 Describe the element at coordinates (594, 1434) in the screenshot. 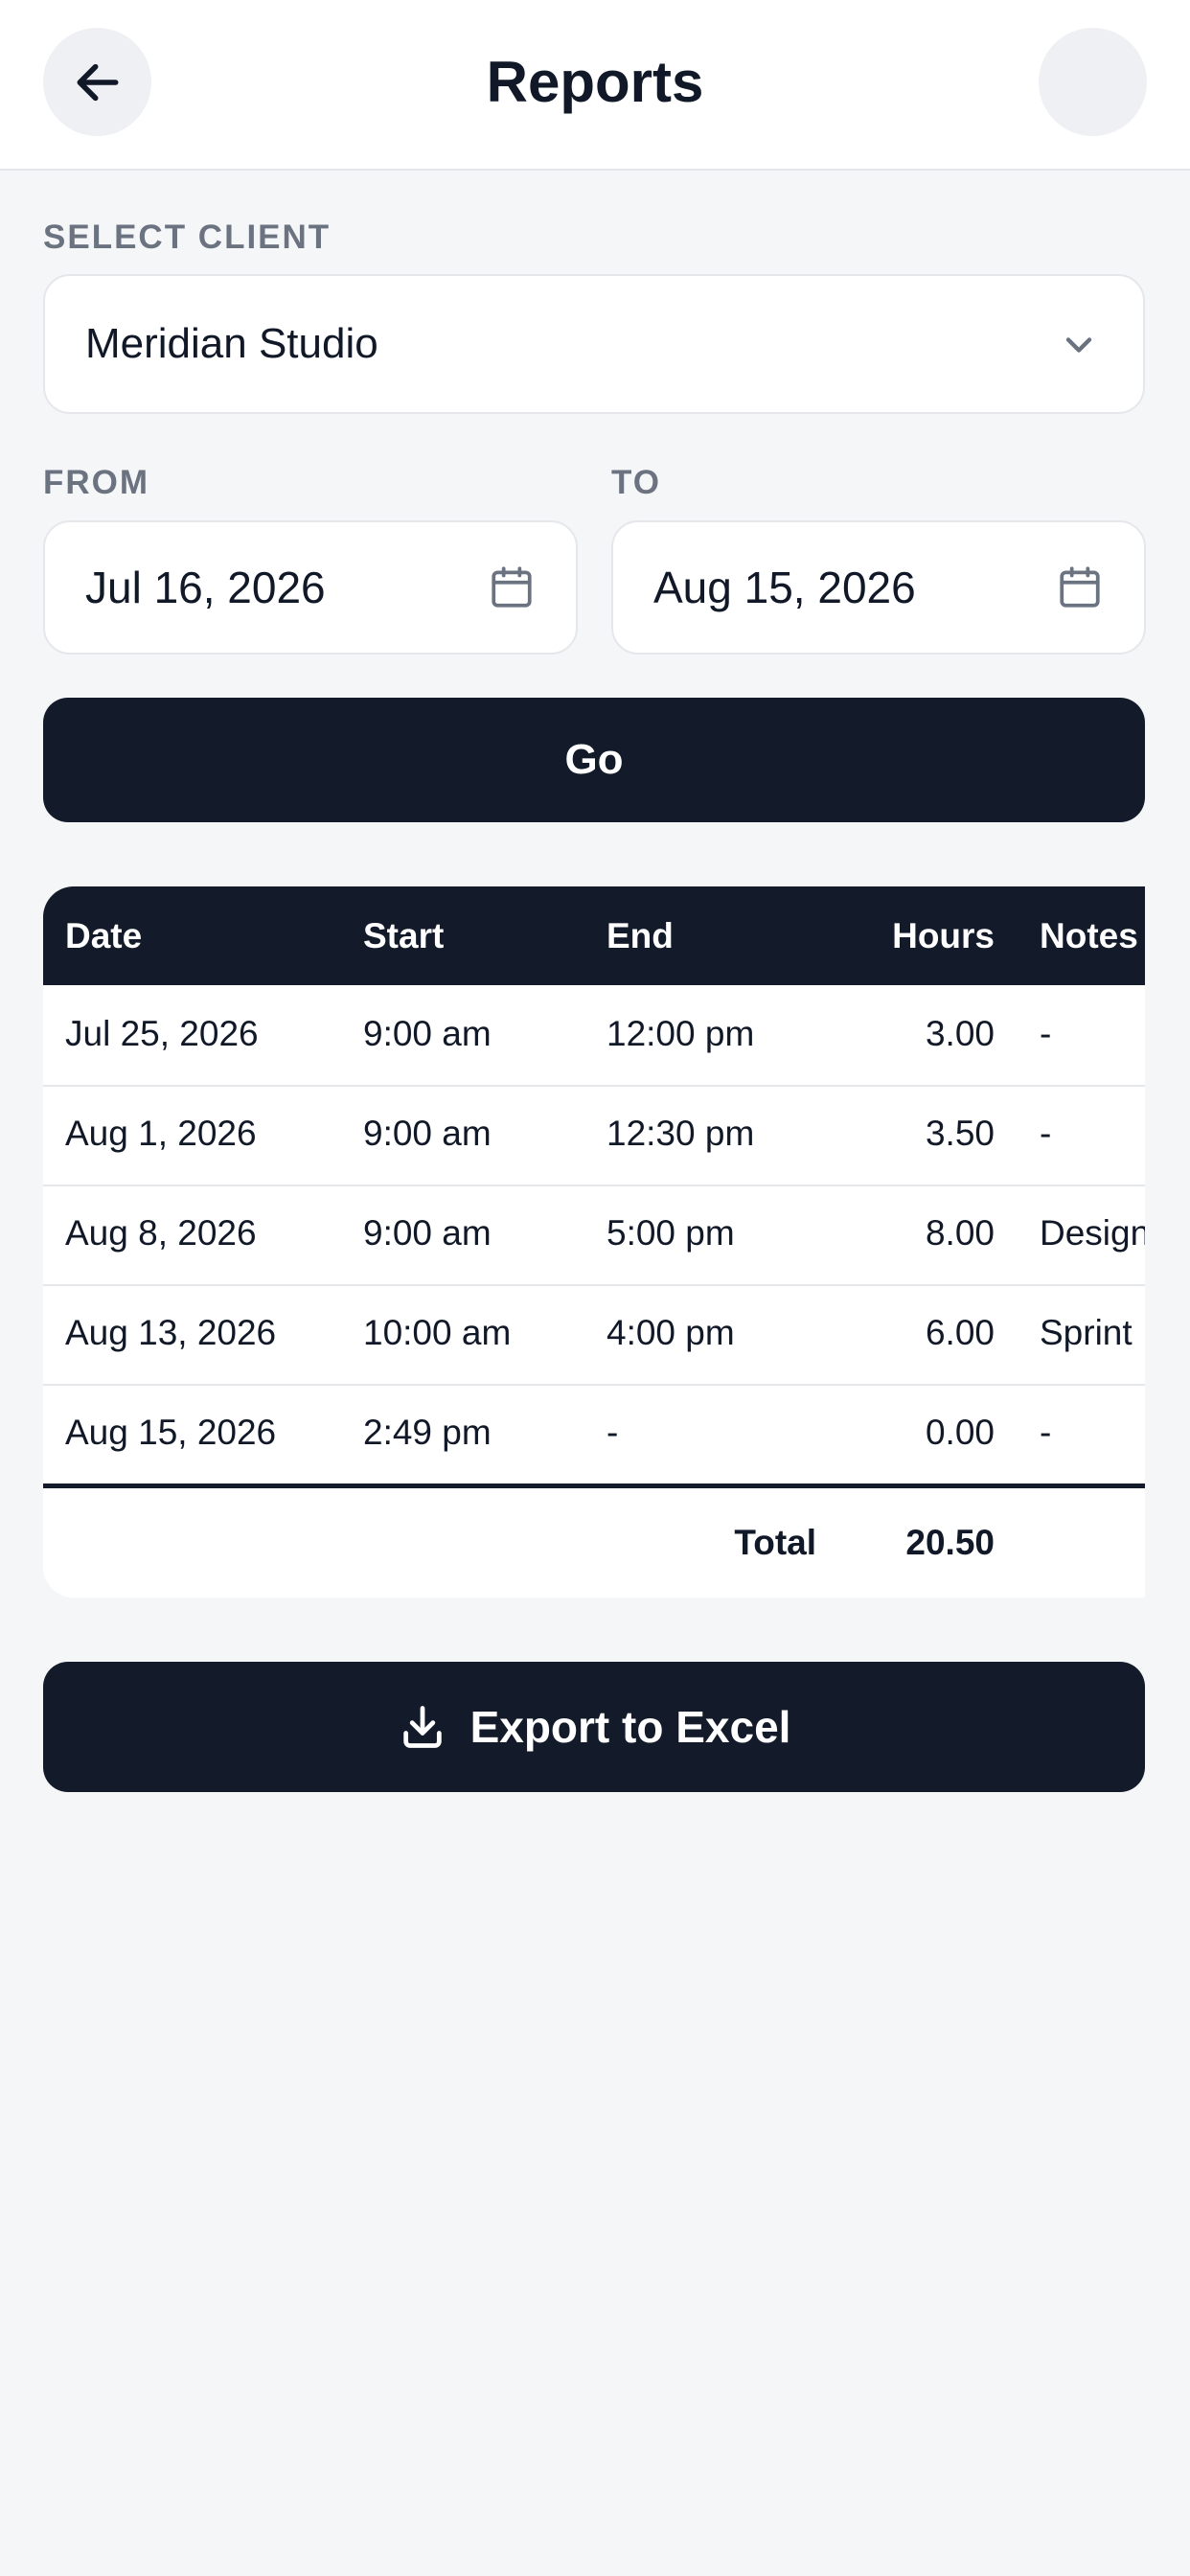

I see `table-row: Aug 15, 2026 2:49 pm - 0.00 -` at that location.